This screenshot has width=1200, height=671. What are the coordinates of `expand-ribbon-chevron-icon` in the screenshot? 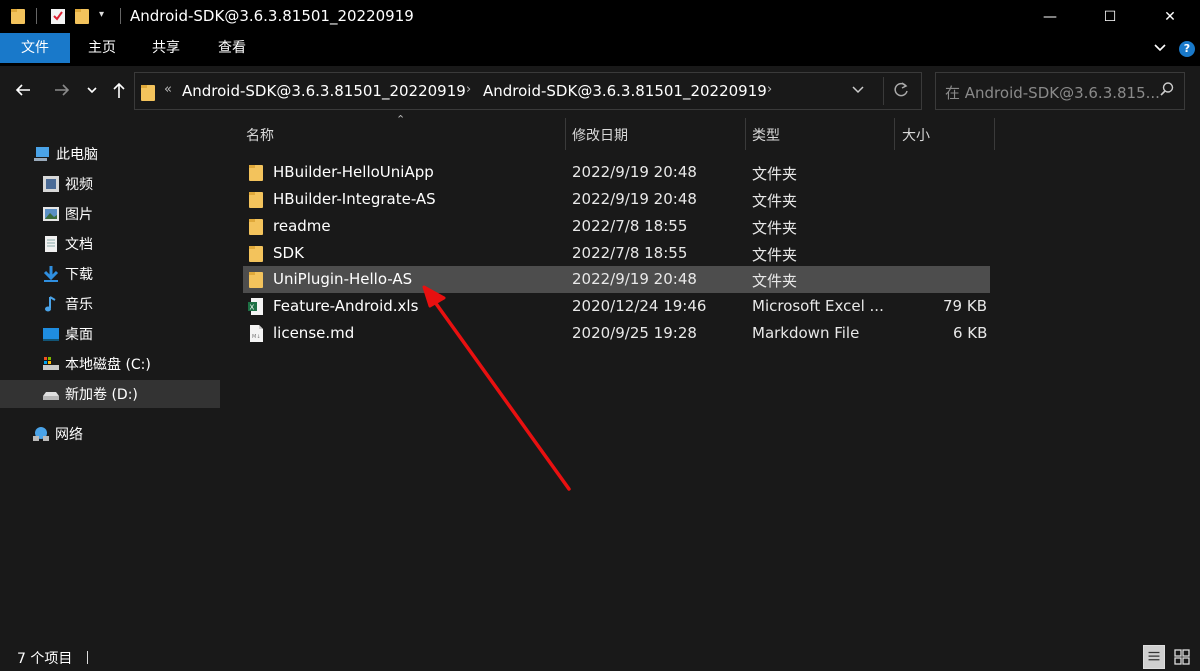 It's located at (1160, 48).